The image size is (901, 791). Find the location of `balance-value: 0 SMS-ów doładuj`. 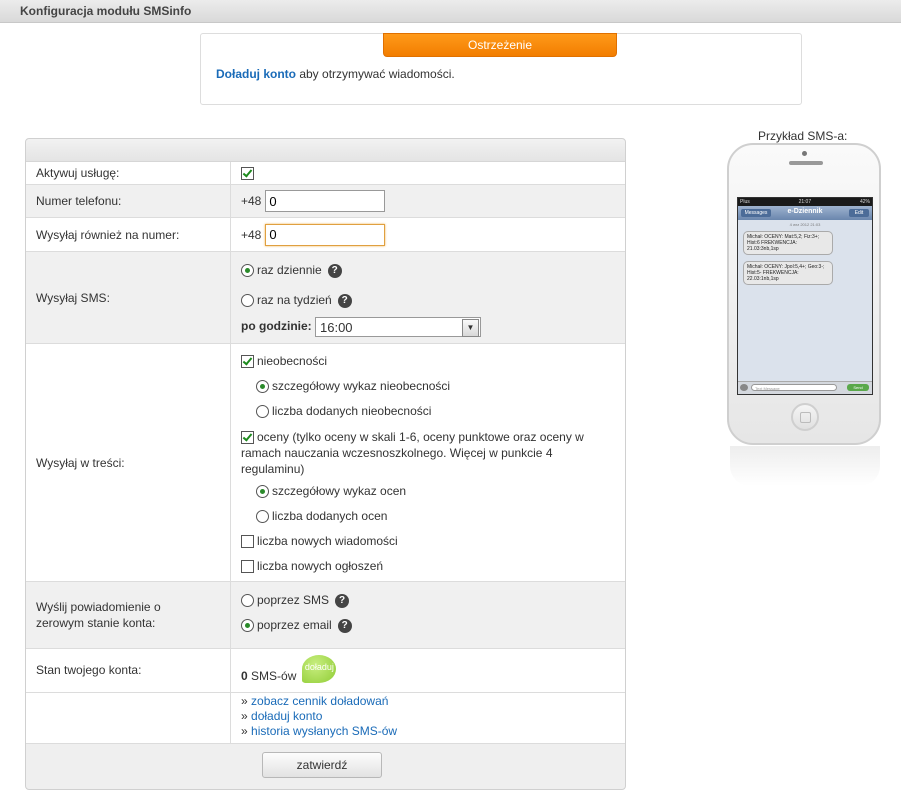

balance-value: 0 SMS-ów doładuj is located at coordinates (427, 670).